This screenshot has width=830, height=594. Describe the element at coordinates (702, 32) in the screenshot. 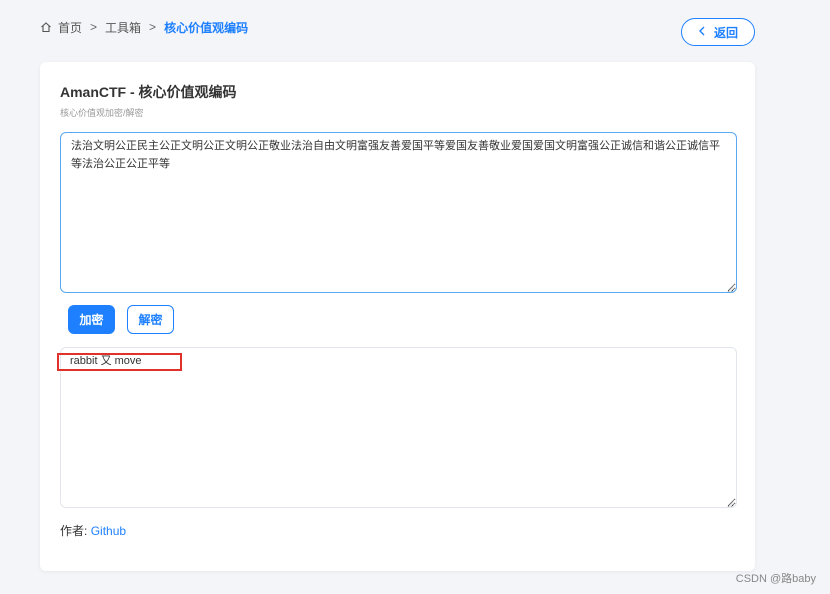

I see `chevron-left-icon` at that location.